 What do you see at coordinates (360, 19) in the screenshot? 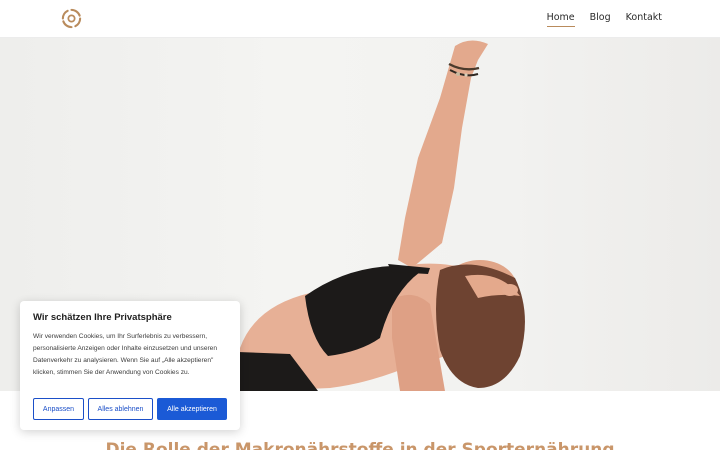
I see `site-header: Home Blog Kontakt` at bounding box center [360, 19].